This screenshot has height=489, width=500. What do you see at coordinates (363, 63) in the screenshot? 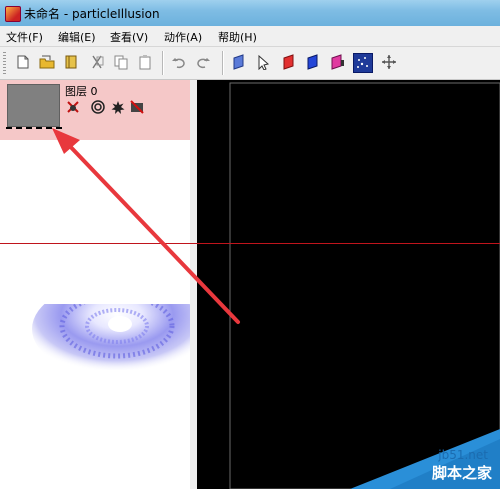
I see `particle-emitter-icon` at bounding box center [363, 63].